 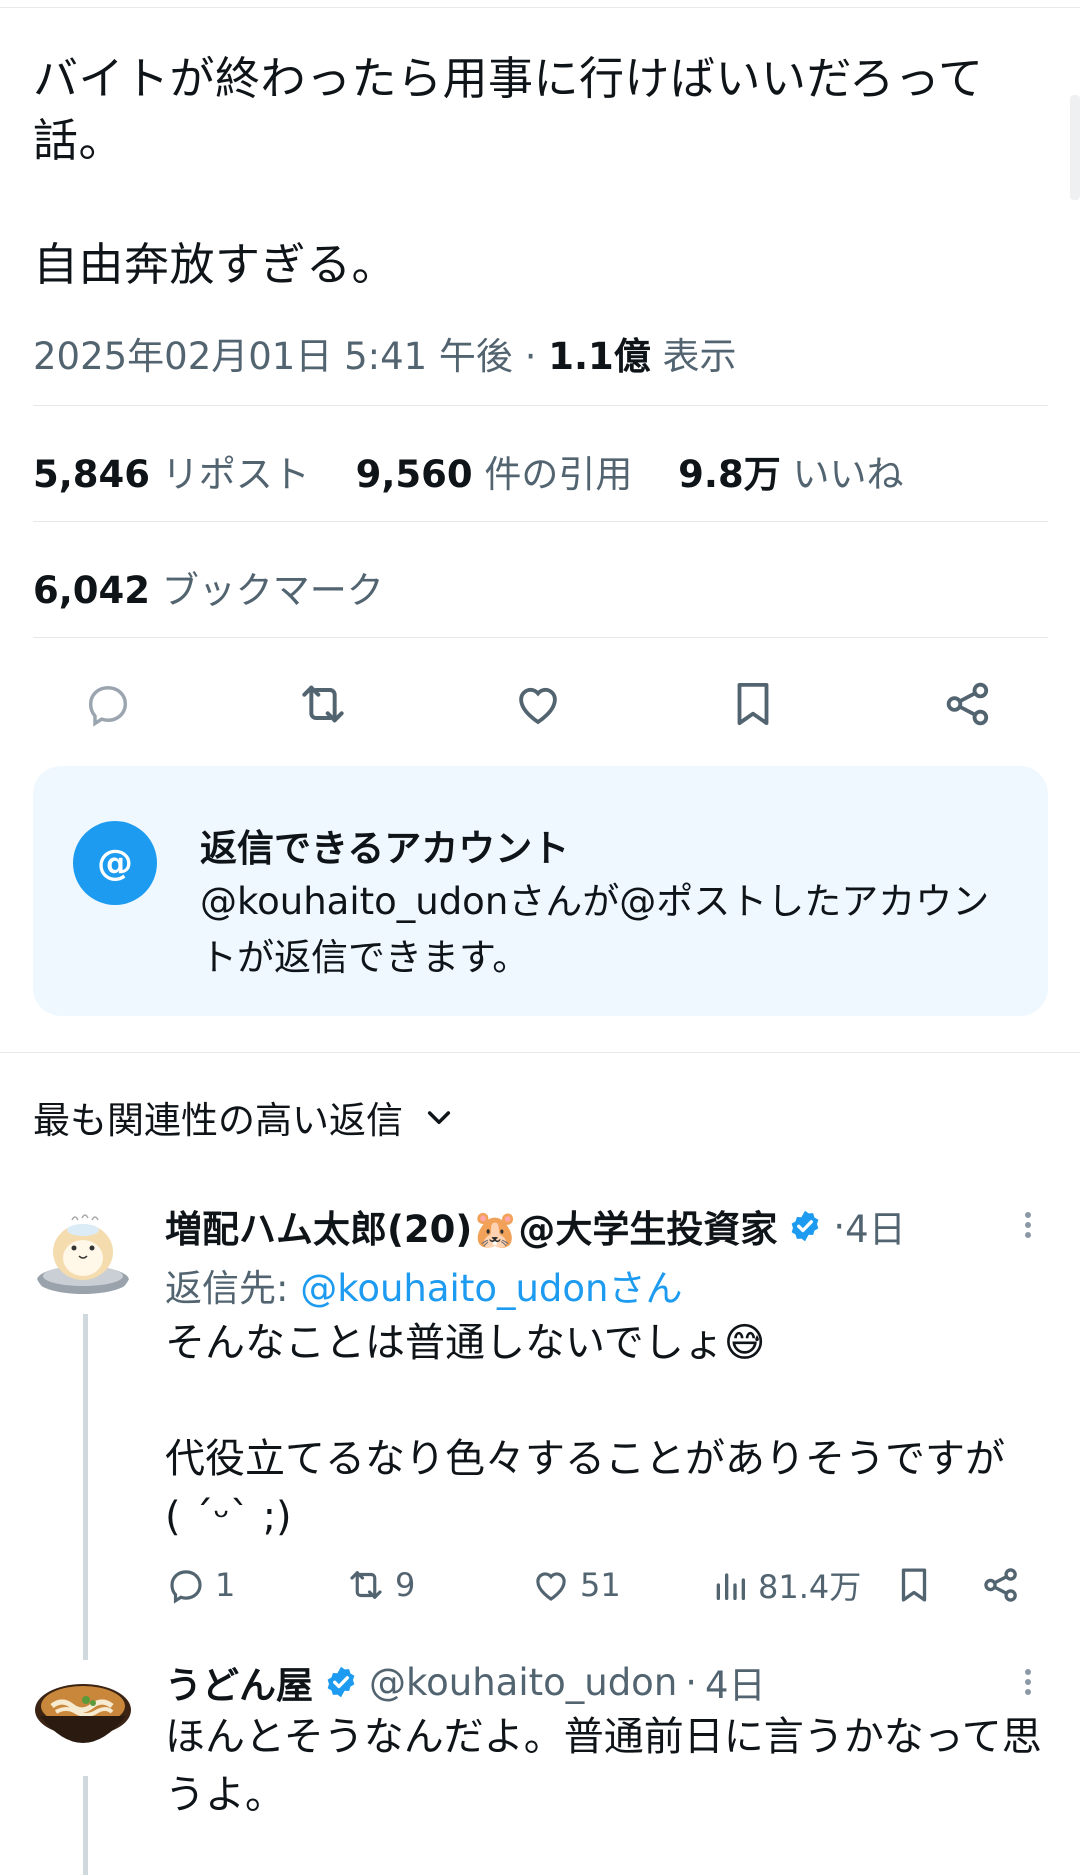 What do you see at coordinates (558, 474) in the screenshot?
I see `quotes-label: 件の引用` at bounding box center [558, 474].